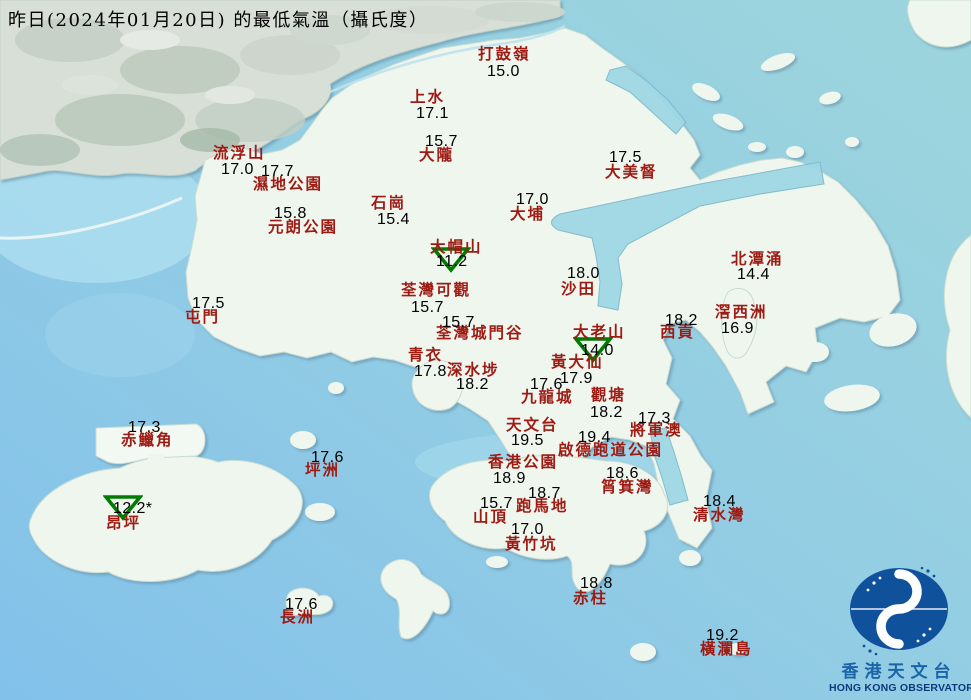 The image size is (971, 700). Describe the element at coordinates (218, 20) in the screenshot. I see `page-title: 昨日(2024年01月20日) 的最低氣溫（攝氏度）` at that location.